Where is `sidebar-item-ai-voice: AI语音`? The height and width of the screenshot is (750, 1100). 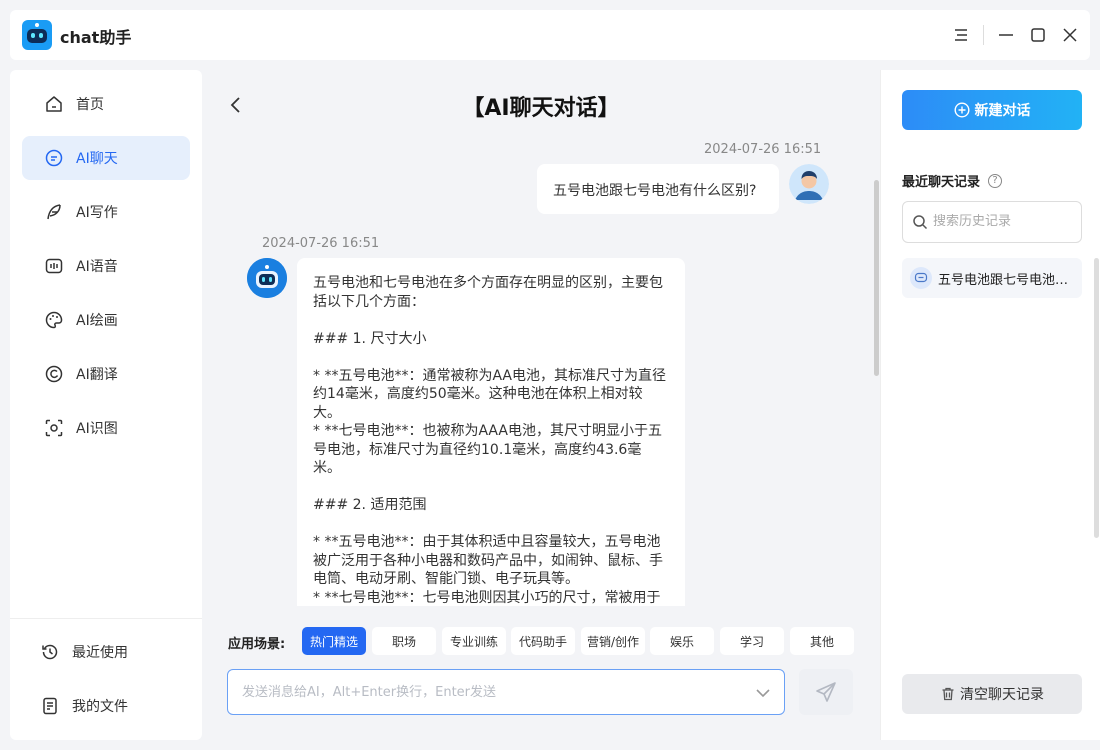 sidebar-item-ai-voice: AI语音 is located at coordinates (106, 266).